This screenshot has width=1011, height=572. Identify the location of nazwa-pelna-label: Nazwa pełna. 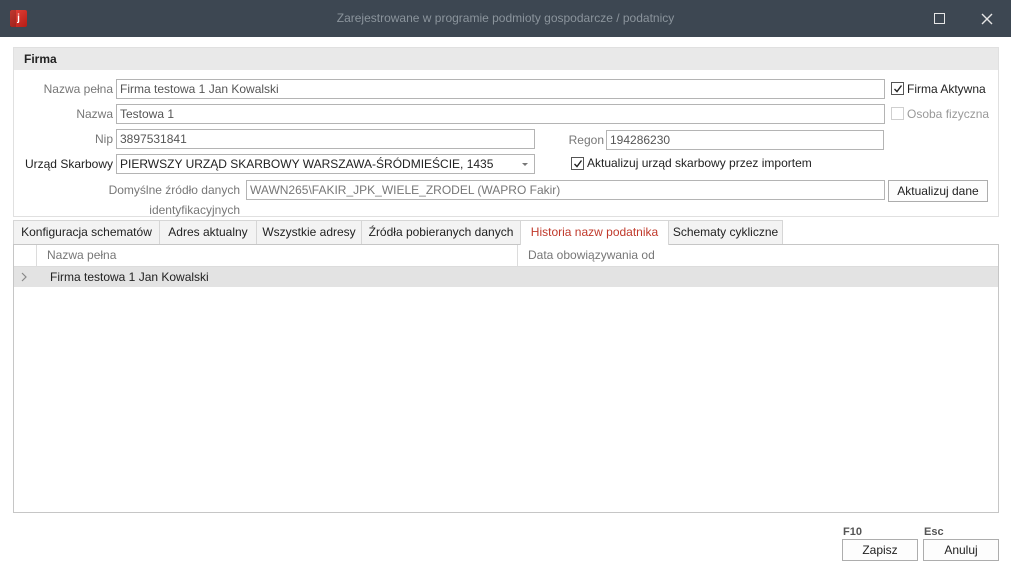
(78, 89).